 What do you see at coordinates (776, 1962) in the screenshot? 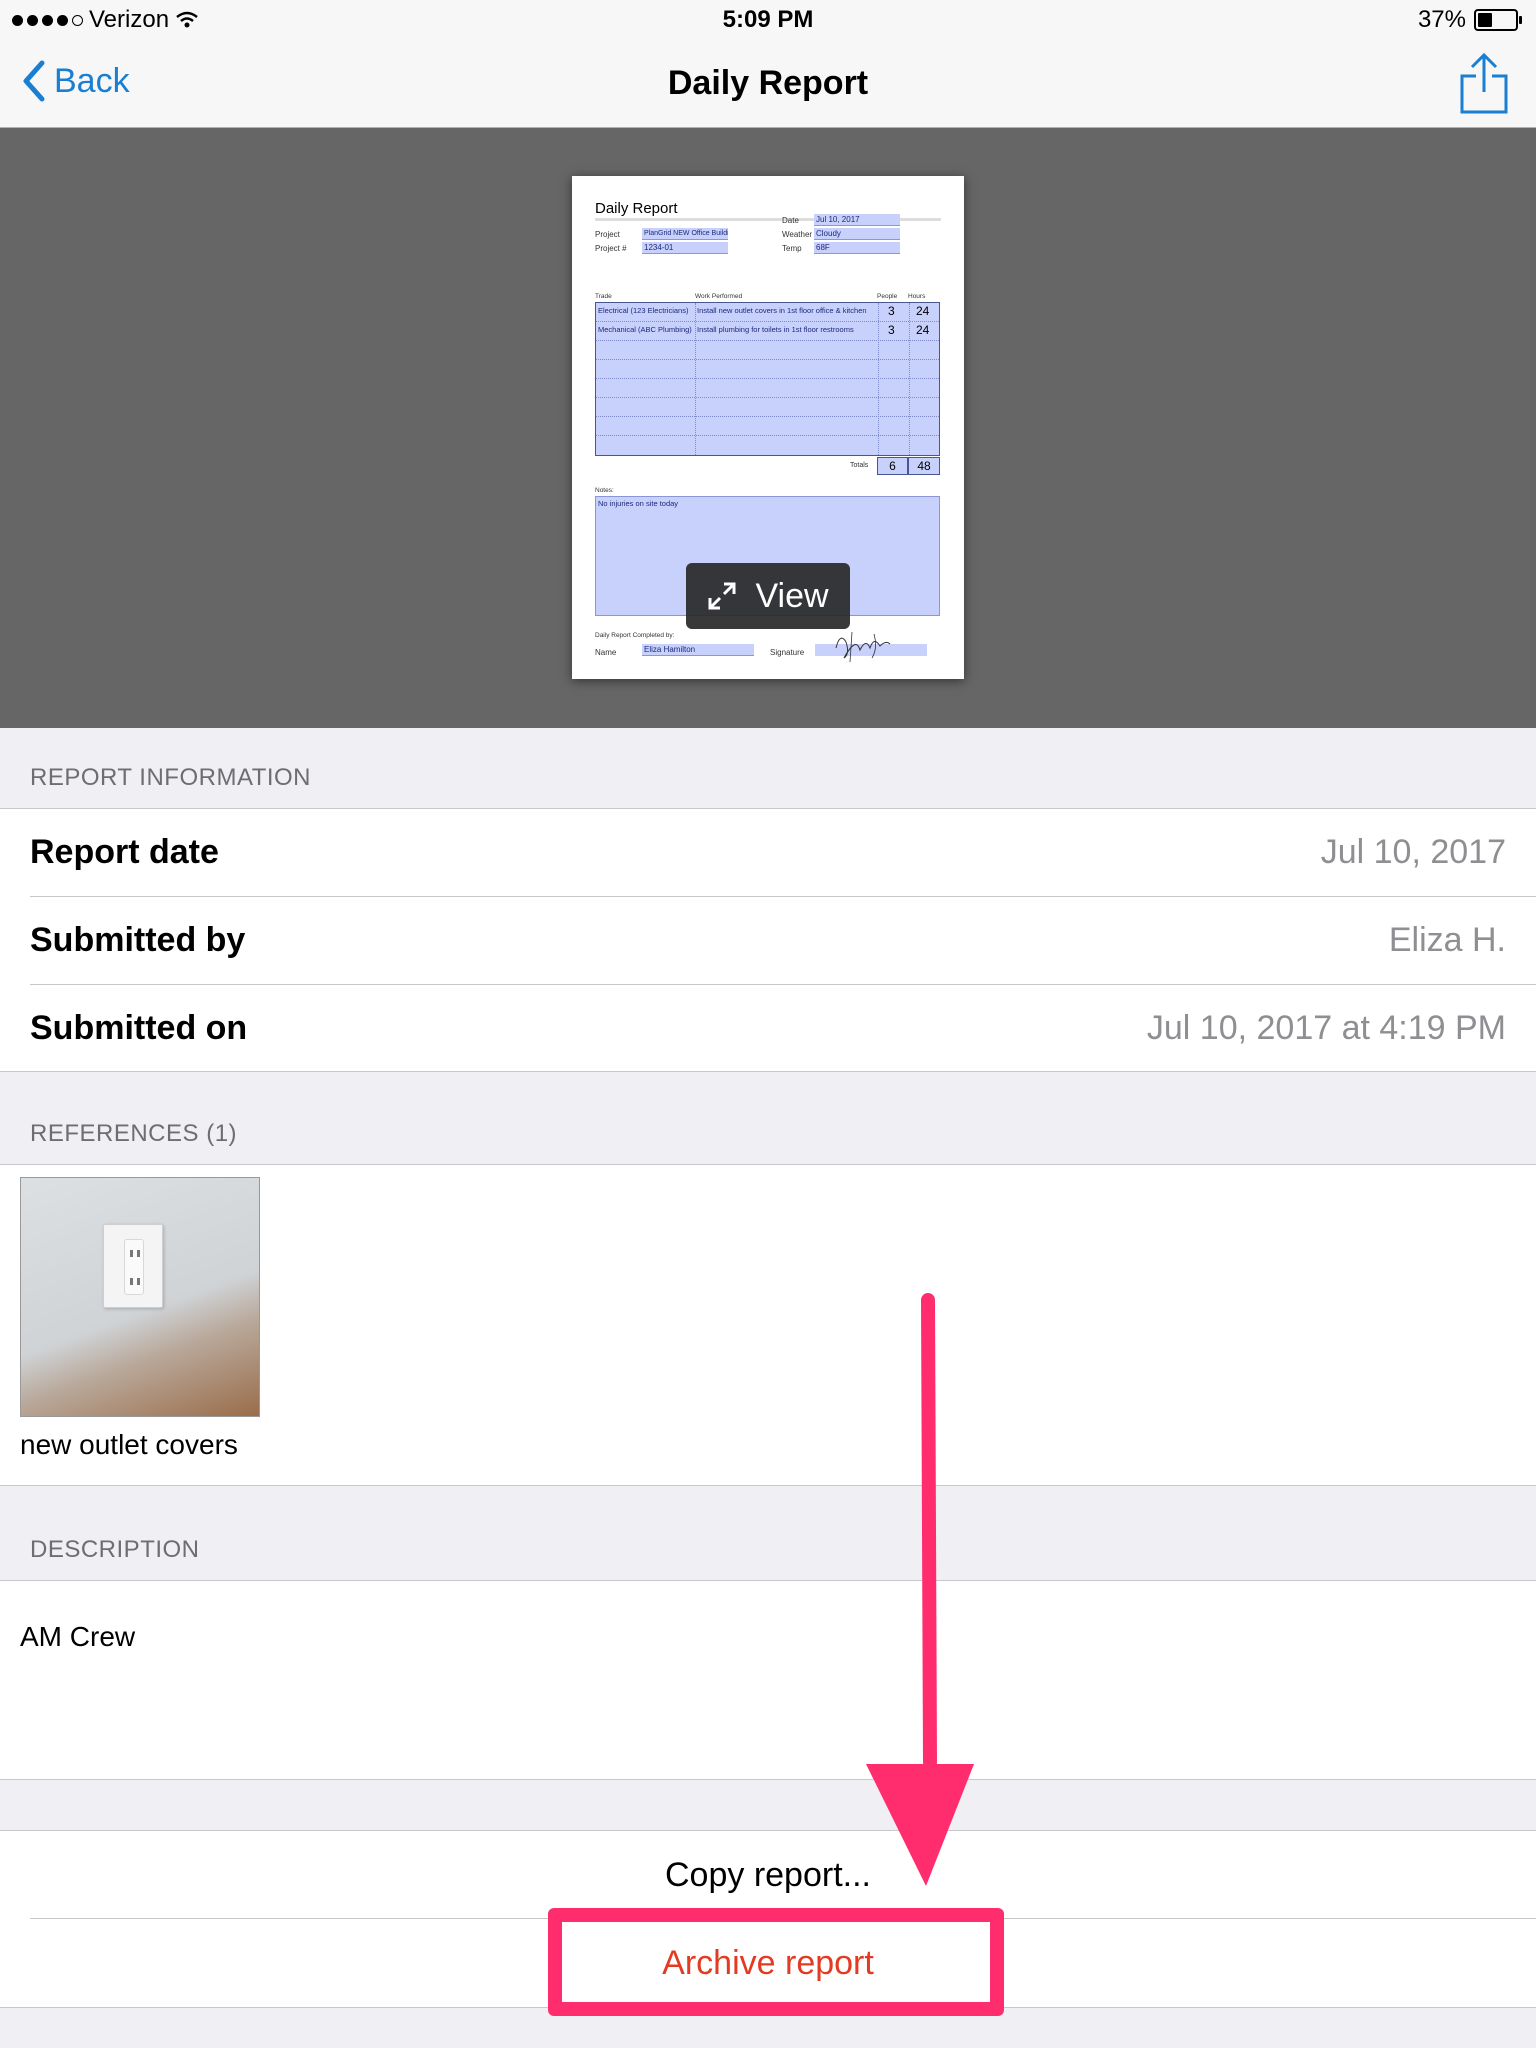
I see `annotation-highlight-box` at bounding box center [776, 1962].